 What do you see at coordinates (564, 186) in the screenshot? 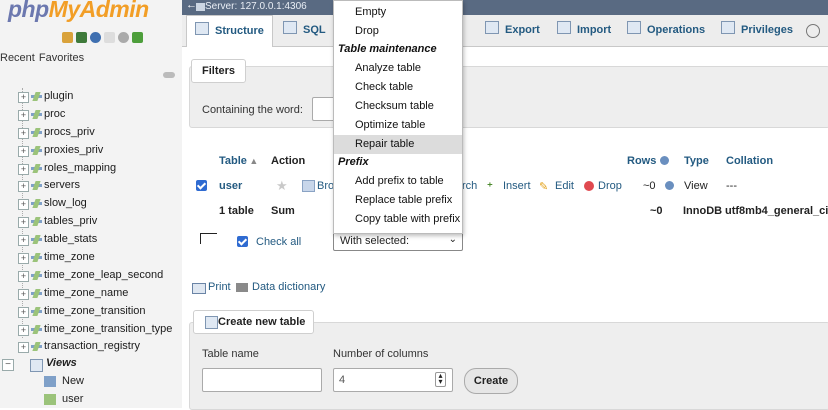
I see `edit-link: Edit` at bounding box center [564, 186].